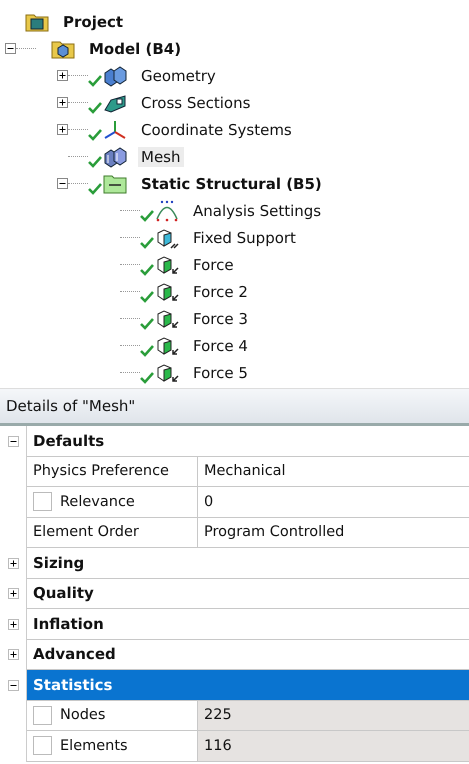 The image size is (469, 764). Describe the element at coordinates (93, 22) in the screenshot. I see `tree-item: Project` at that location.